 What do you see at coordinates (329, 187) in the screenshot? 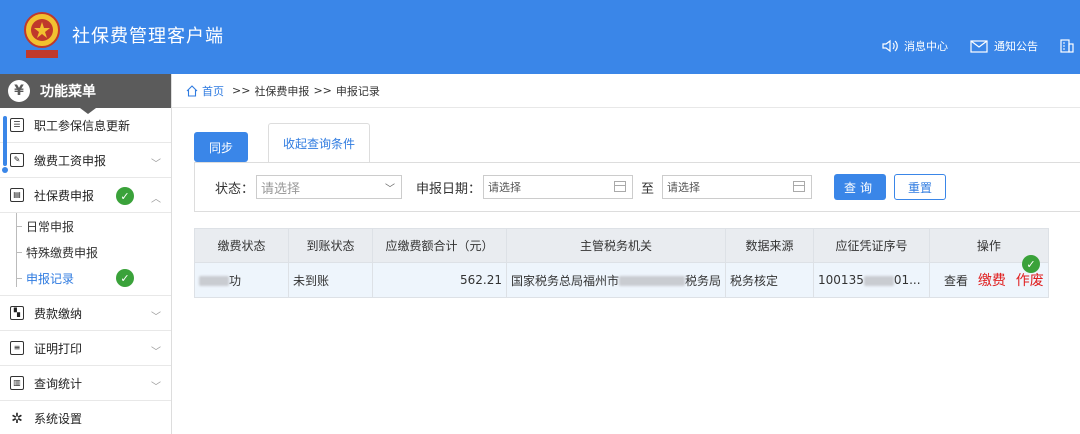
I see `status-select: 请选择 ﹀` at bounding box center [329, 187].